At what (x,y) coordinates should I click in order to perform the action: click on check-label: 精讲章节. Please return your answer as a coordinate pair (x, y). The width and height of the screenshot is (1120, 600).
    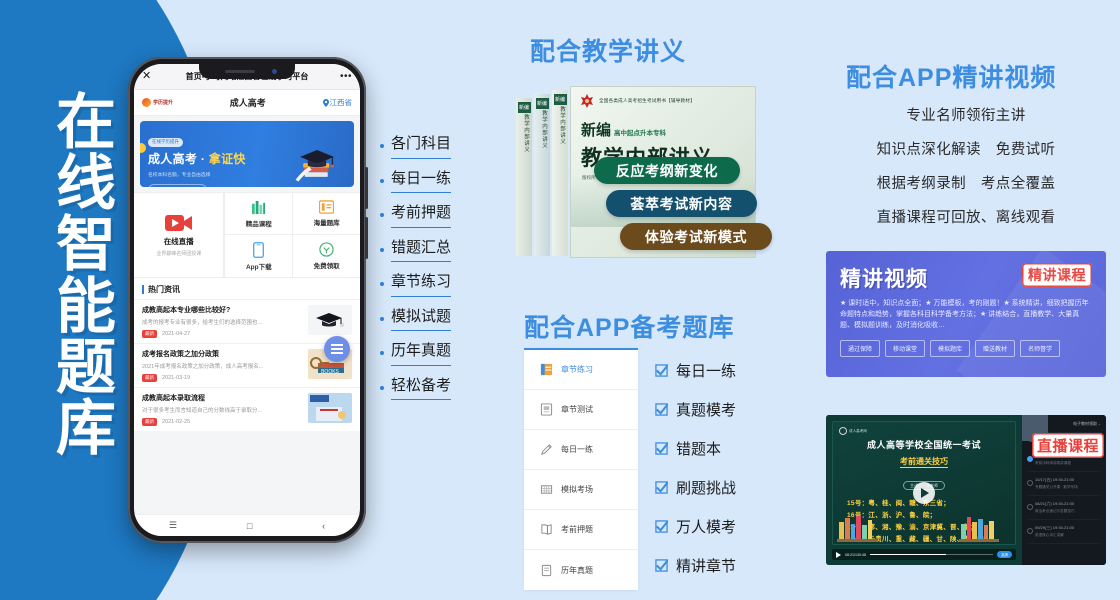
    Looking at the image, I should click on (706, 566).